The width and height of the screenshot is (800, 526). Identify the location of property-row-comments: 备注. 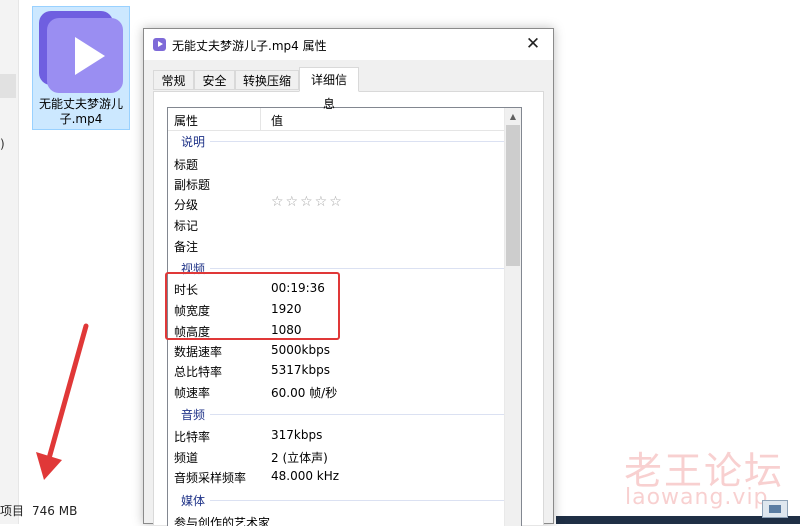
(336, 246).